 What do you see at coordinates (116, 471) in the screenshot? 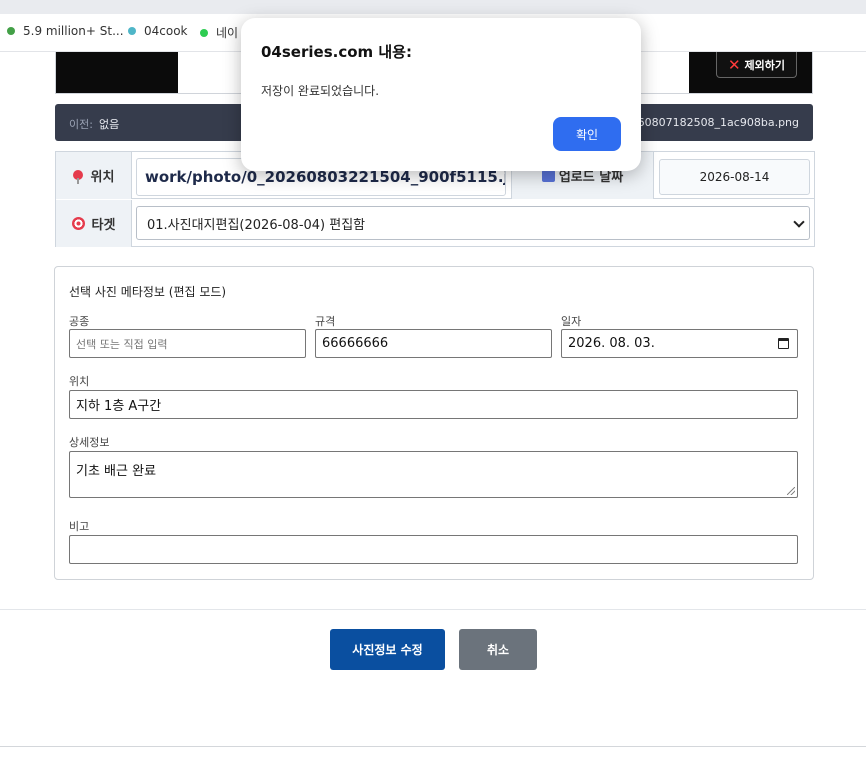
I see `detail-value: 기초 배근 완료` at bounding box center [116, 471].